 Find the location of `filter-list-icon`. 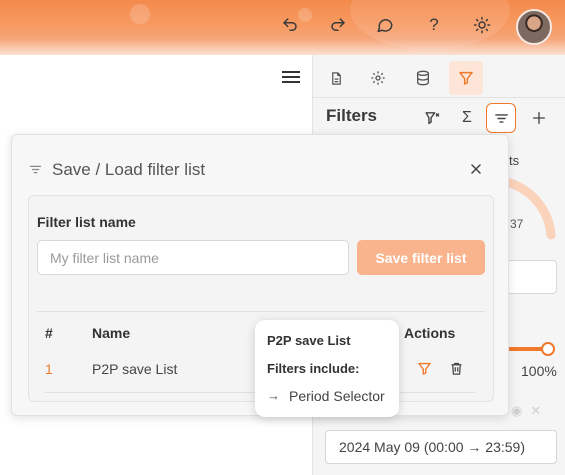

filter-list-icon is located at coordinates (35, 172).